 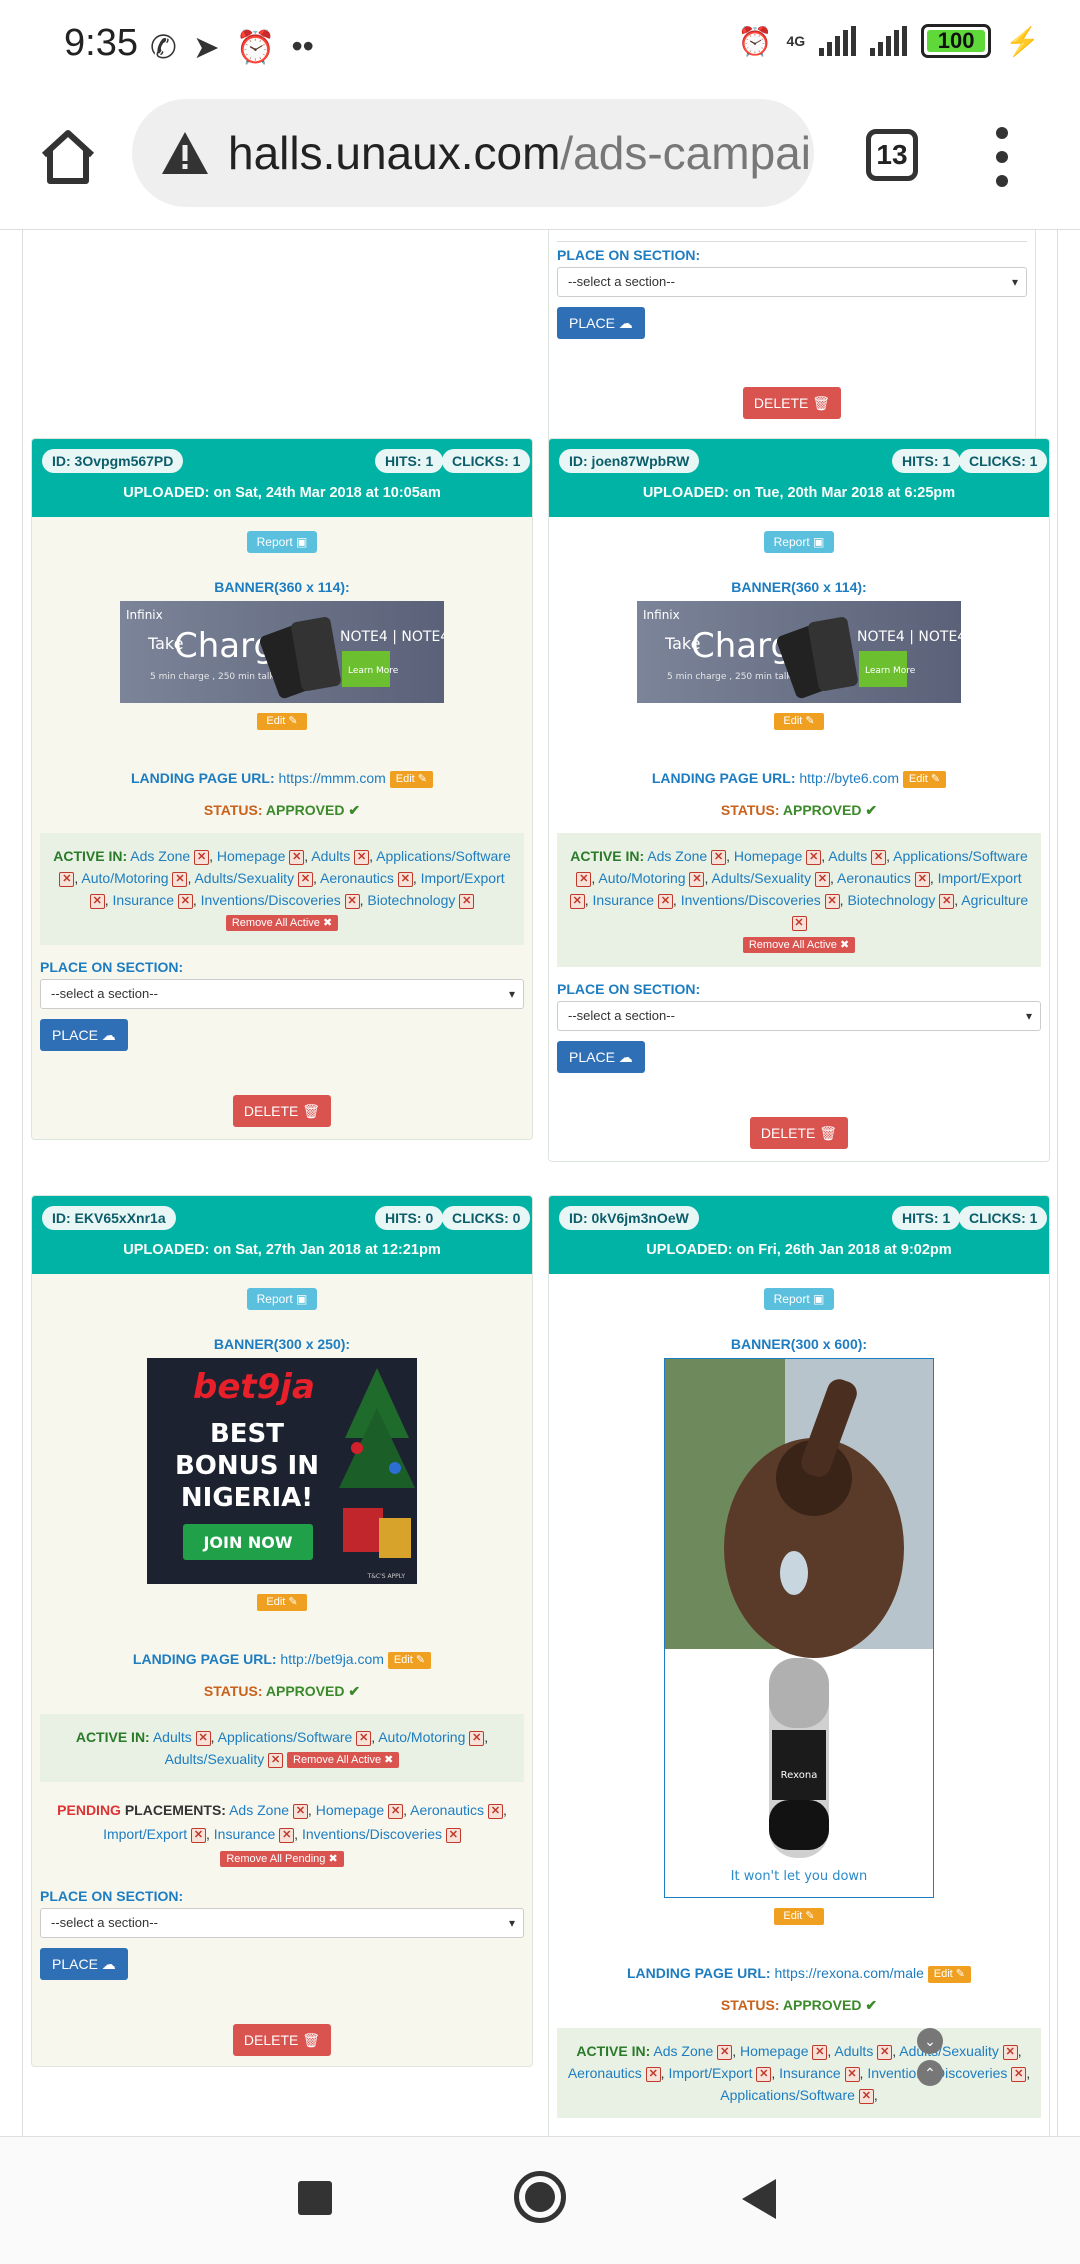 What do you see at coordinates (68, 157) in the screenshot?
I see `home-icon` at bounding box center [68, 157].